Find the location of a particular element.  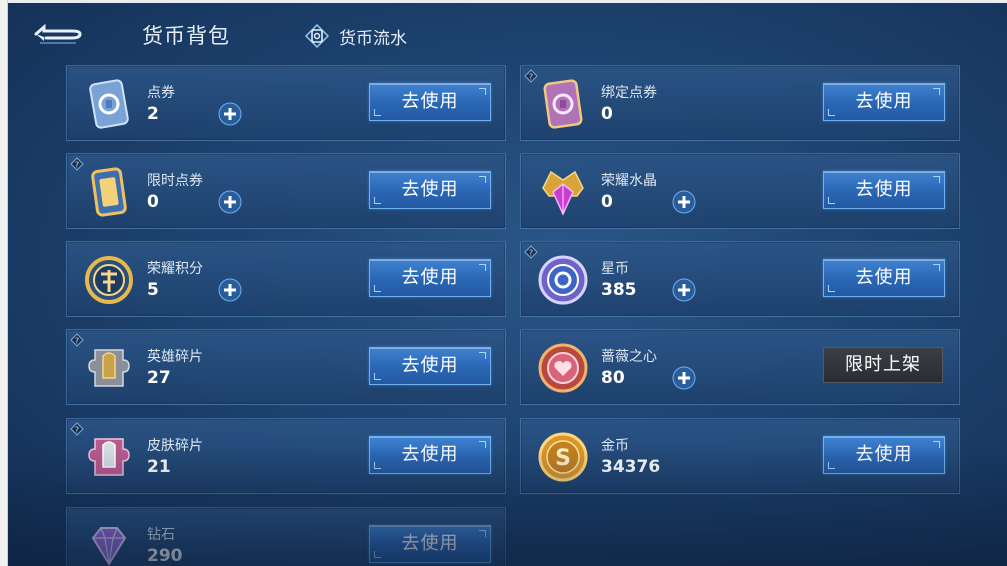

limited-voucher-icon is located at coordinates (109, 192).